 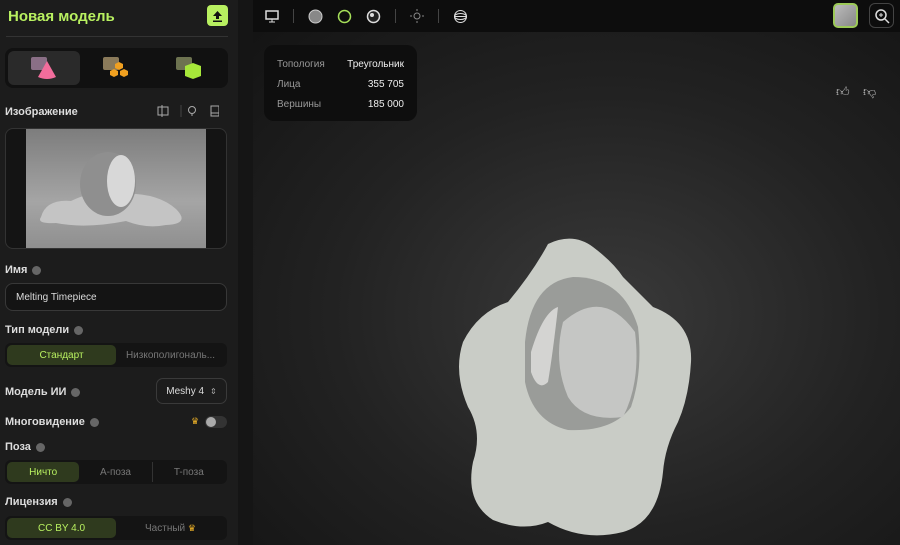 I want to click on name-label-text: Имя, so click(x=16, y=270).